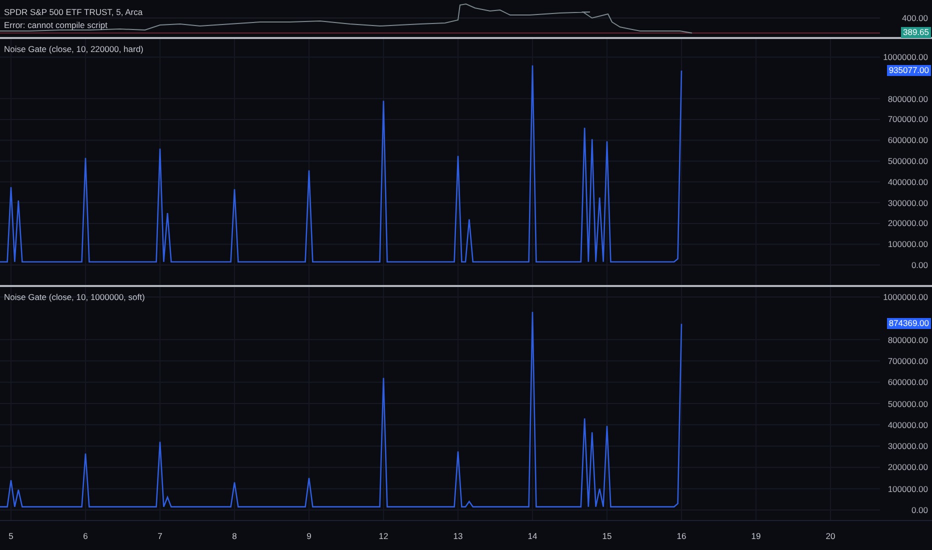 This screenshot has height=550, width=932. What do you see at coordinates (73, 12) in the screenshot?
I see `symbol-title: SPDR S&P 500 ETF TRUST, 5, Arca` at bounding box center [73, 12].